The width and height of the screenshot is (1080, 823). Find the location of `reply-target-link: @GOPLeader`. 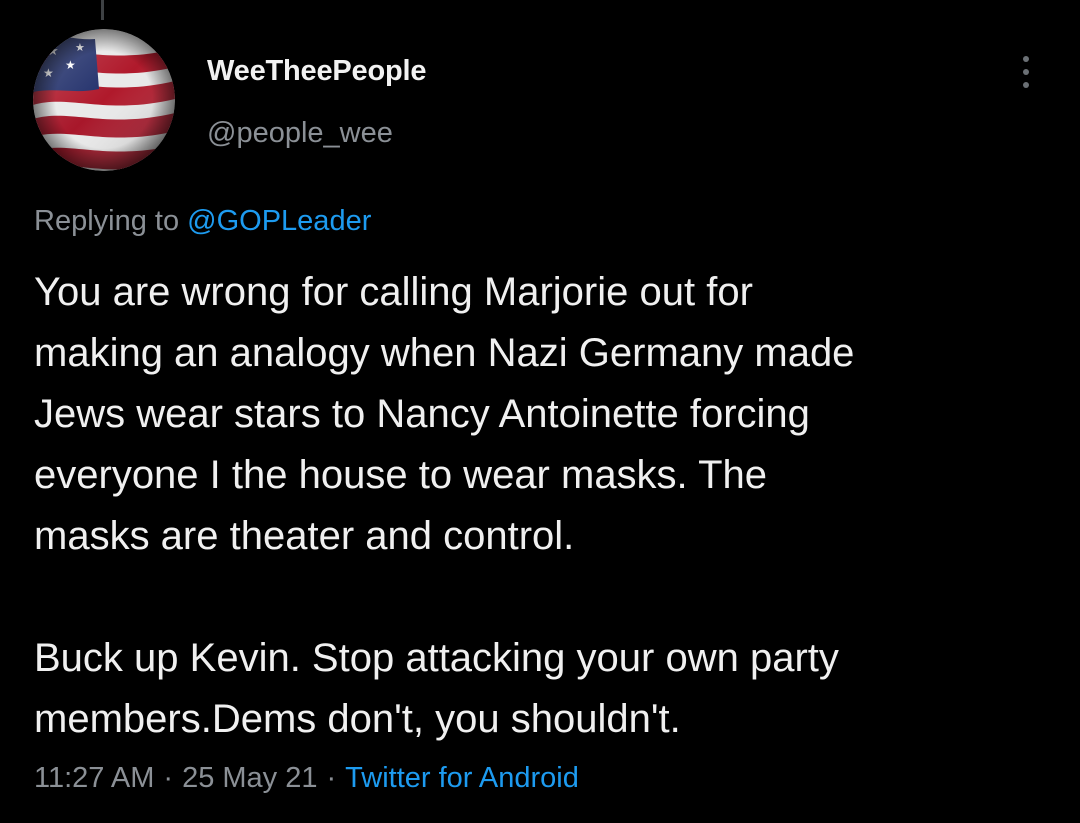

reply-target-link: @GOPLeader is located at coordinates (279, 221).